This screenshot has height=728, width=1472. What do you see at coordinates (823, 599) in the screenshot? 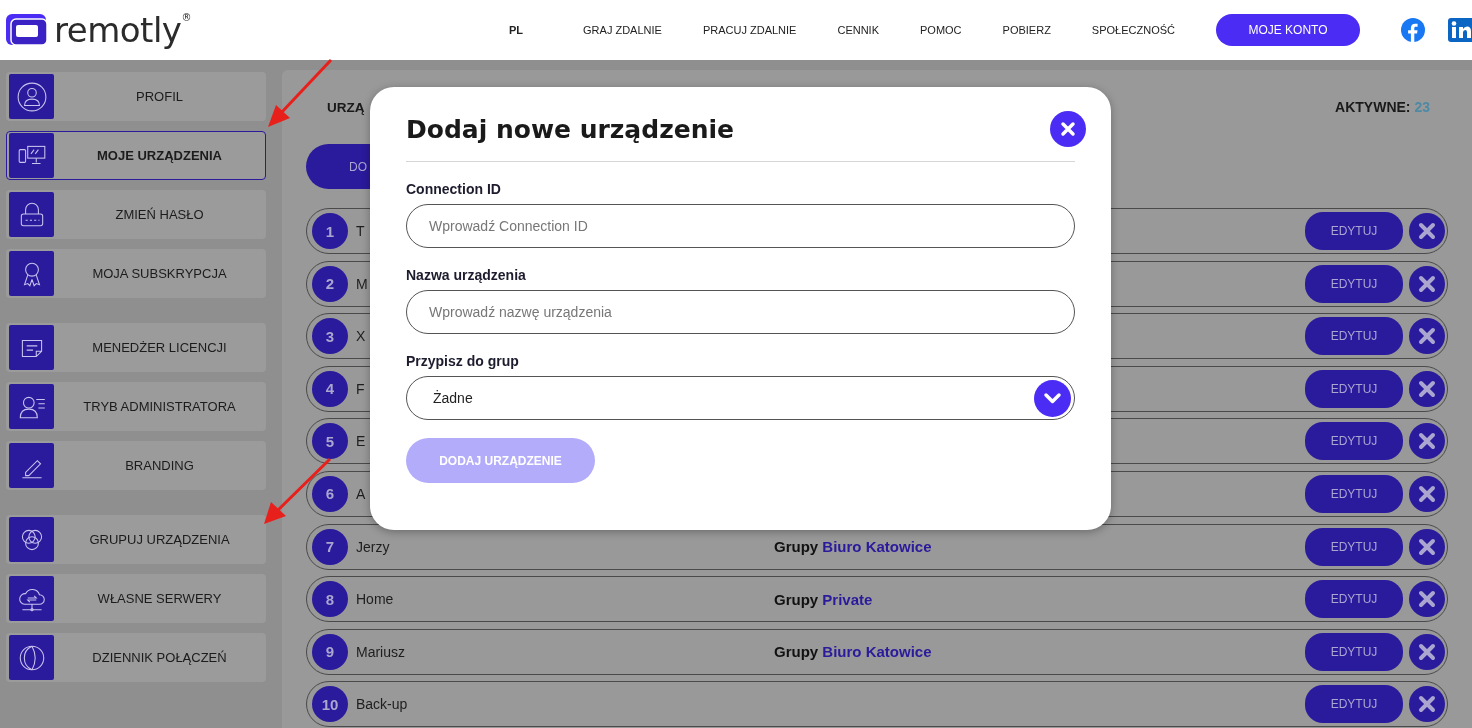
I see `device-groups: Grupy Private` at bounding box center [823, 599].